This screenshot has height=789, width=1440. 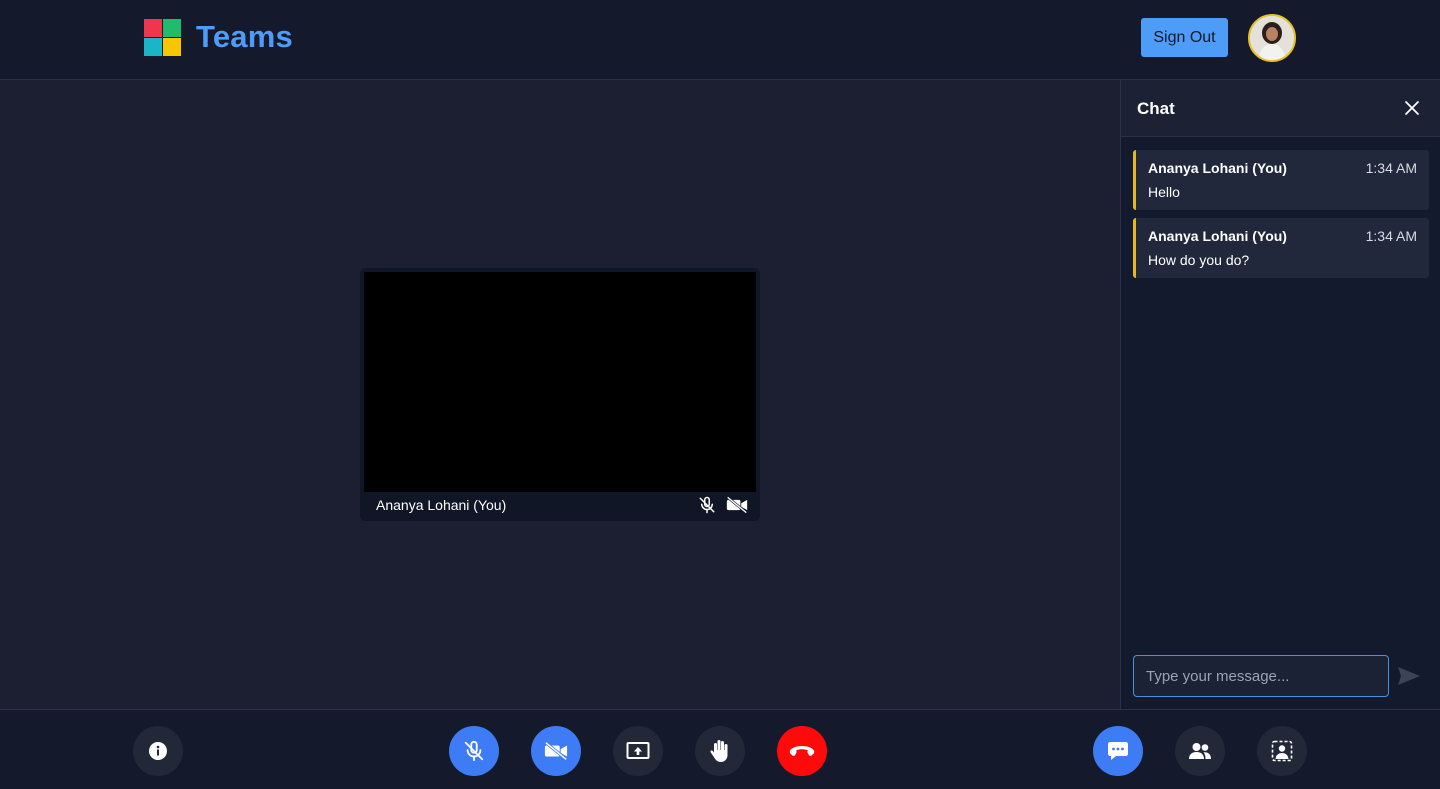 I want to click on chat-title: Chat, so click(x=1156, y=108).